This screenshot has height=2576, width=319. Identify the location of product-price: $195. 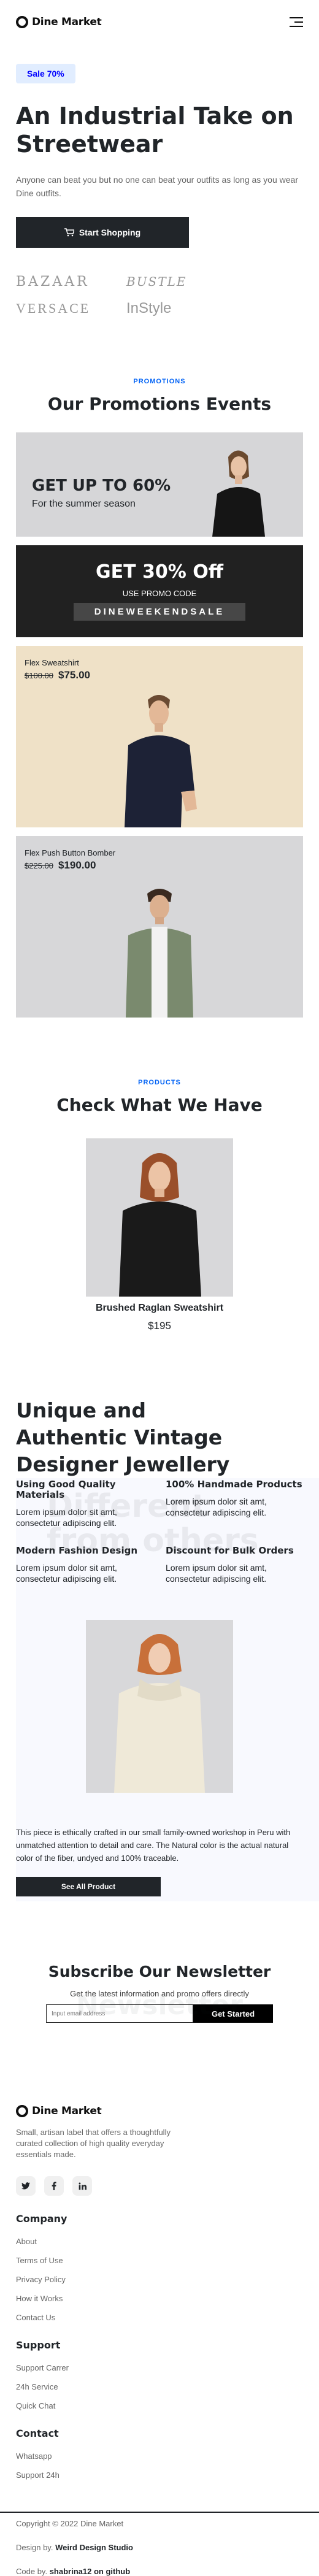
(159, 1326).